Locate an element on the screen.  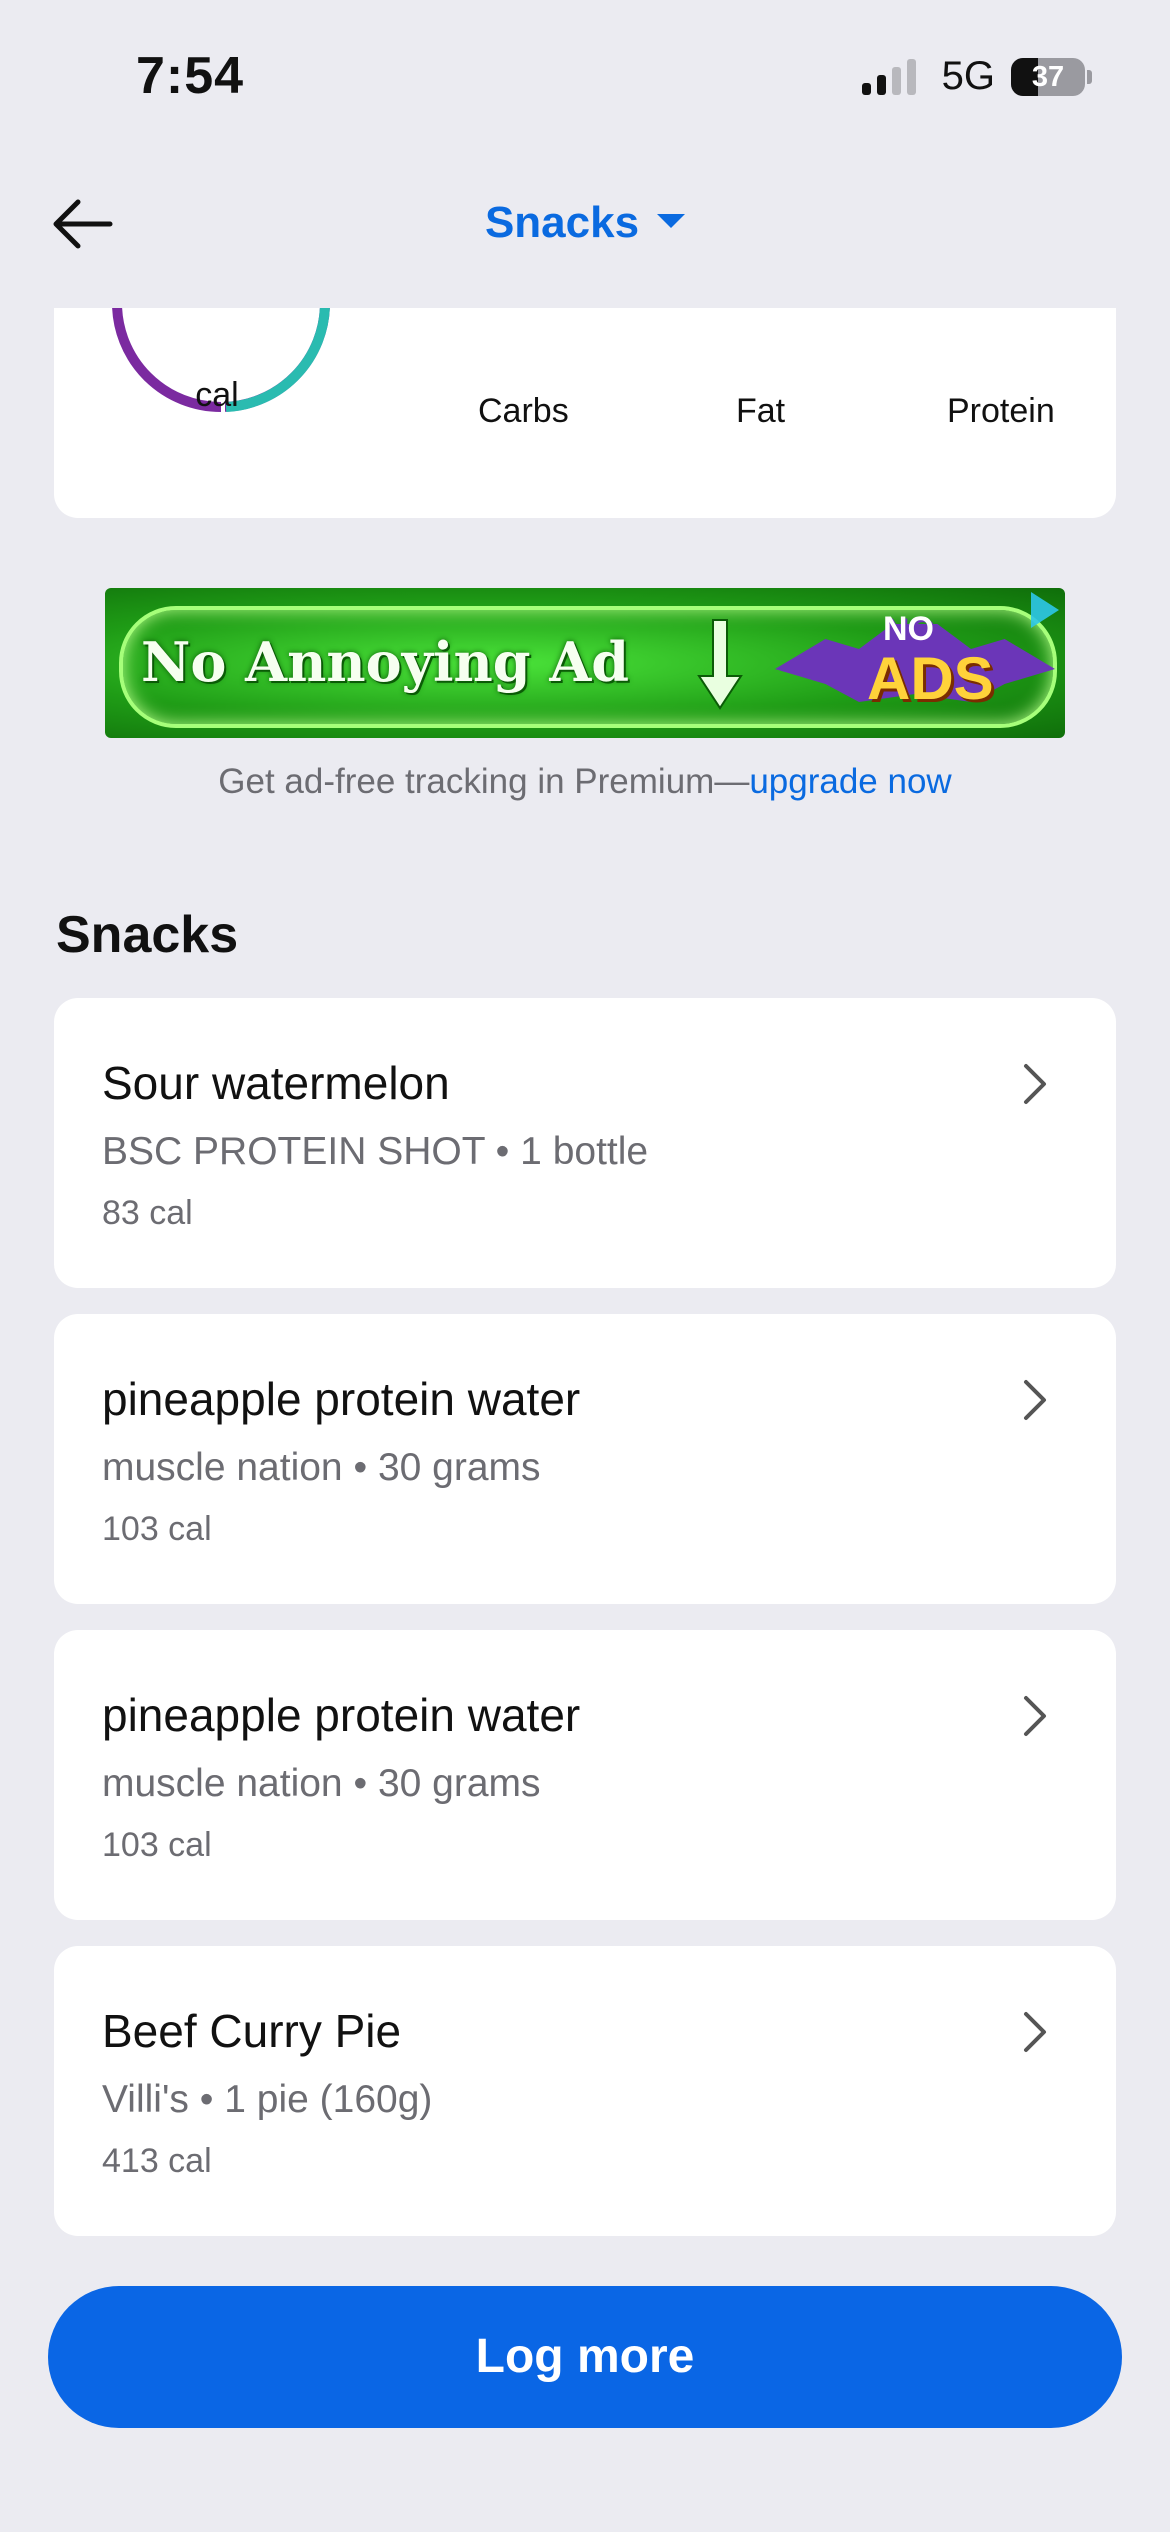
log-more-button: Log more is located at coordinates (585, 2357).